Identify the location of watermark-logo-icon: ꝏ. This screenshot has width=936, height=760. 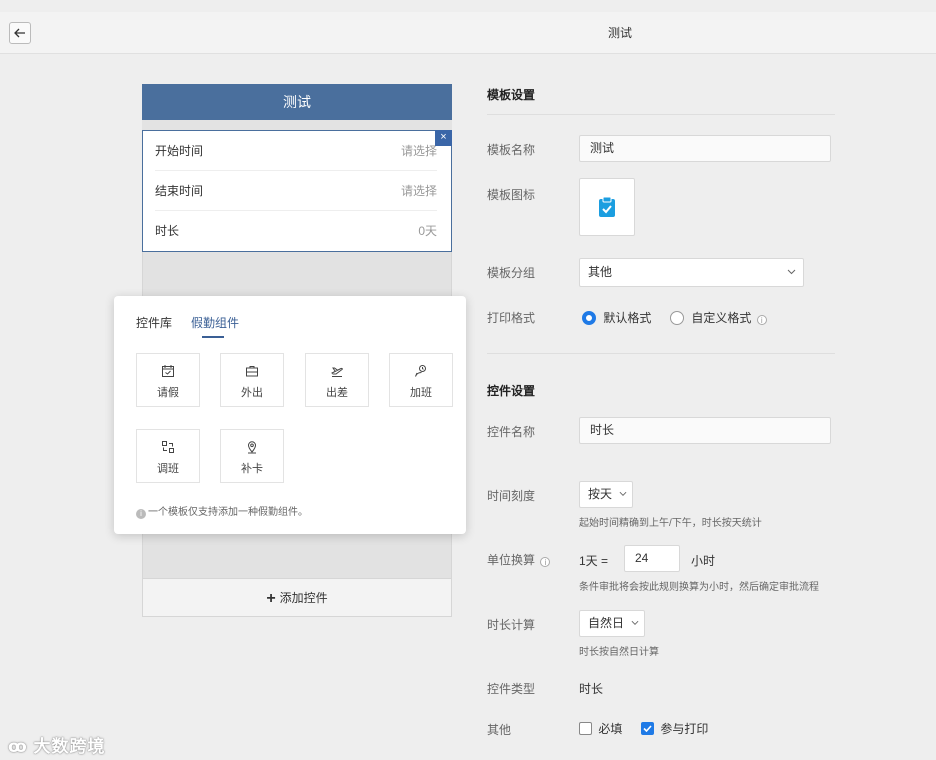
(21, 746).